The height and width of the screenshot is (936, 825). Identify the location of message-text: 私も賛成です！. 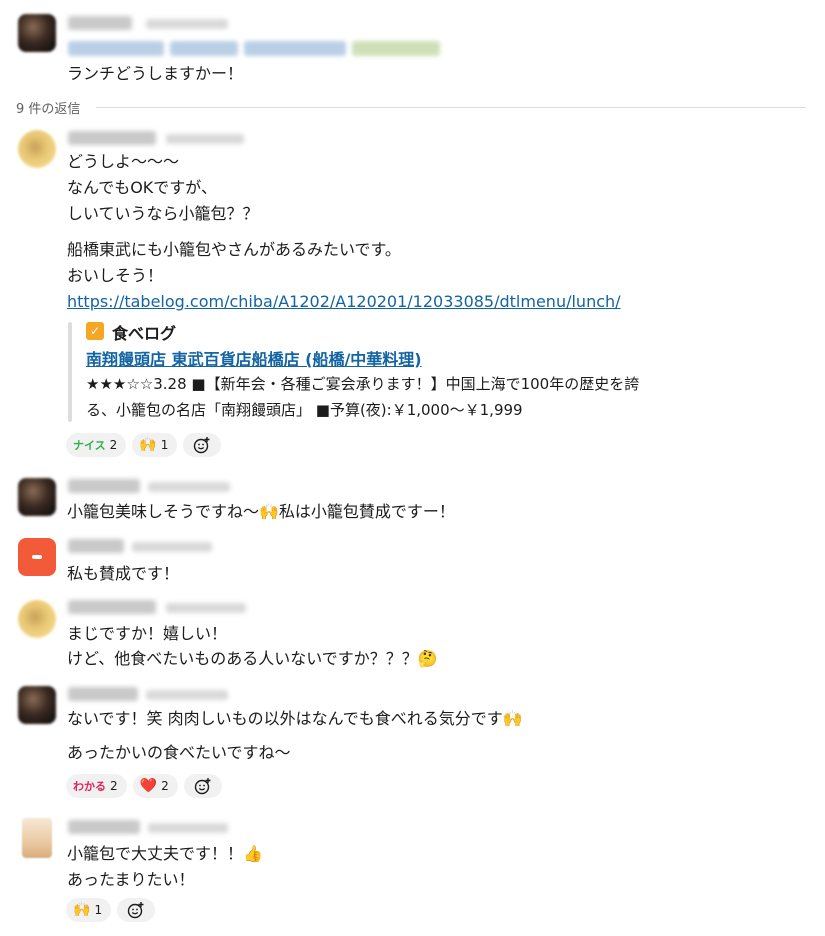
(123, 573).